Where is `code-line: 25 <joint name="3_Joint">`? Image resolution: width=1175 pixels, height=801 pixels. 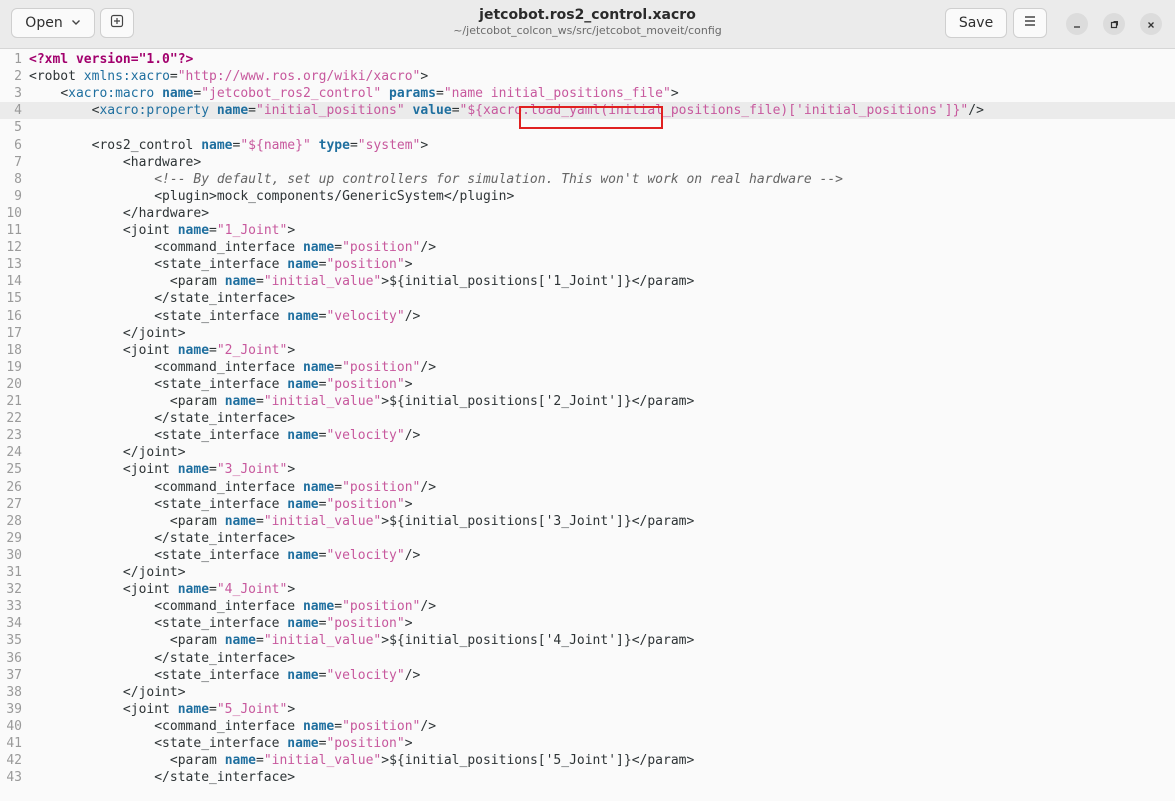 code-line: 25 <joint name="3_Joint"> is located at coordinates (587, 469).